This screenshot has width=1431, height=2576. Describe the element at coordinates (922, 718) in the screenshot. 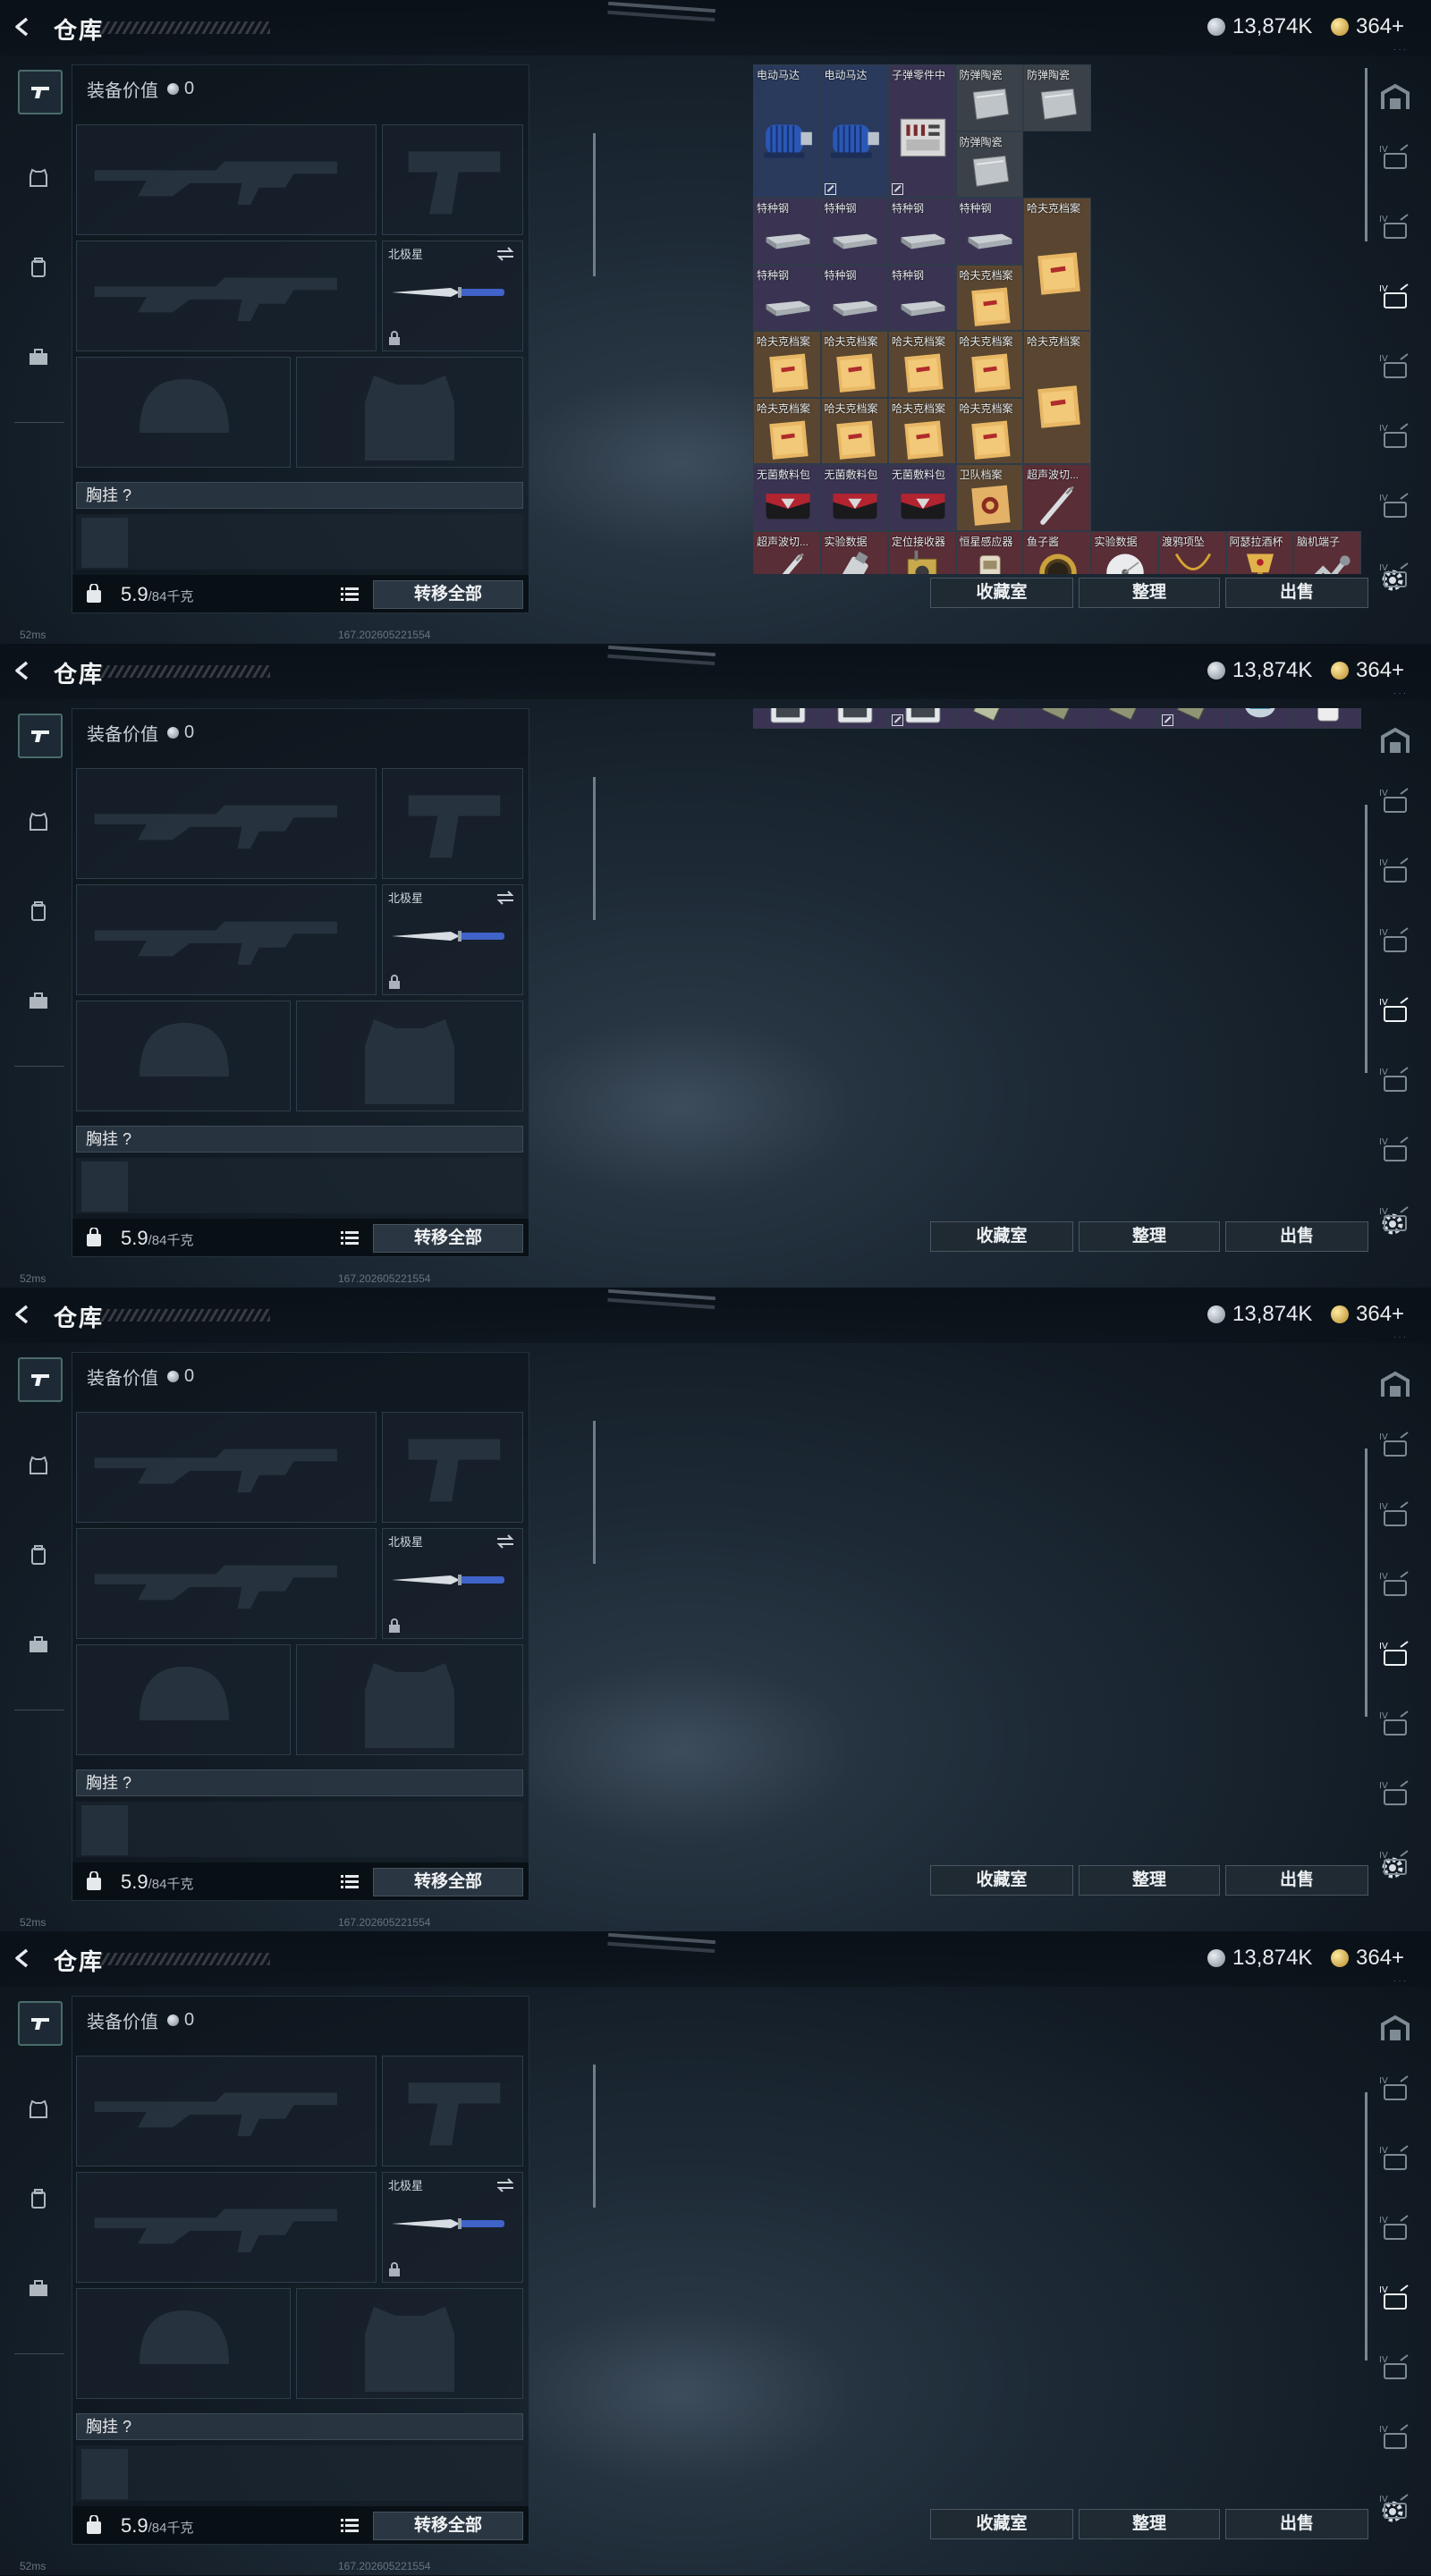

I see `storage-item: 处理器` at that location.